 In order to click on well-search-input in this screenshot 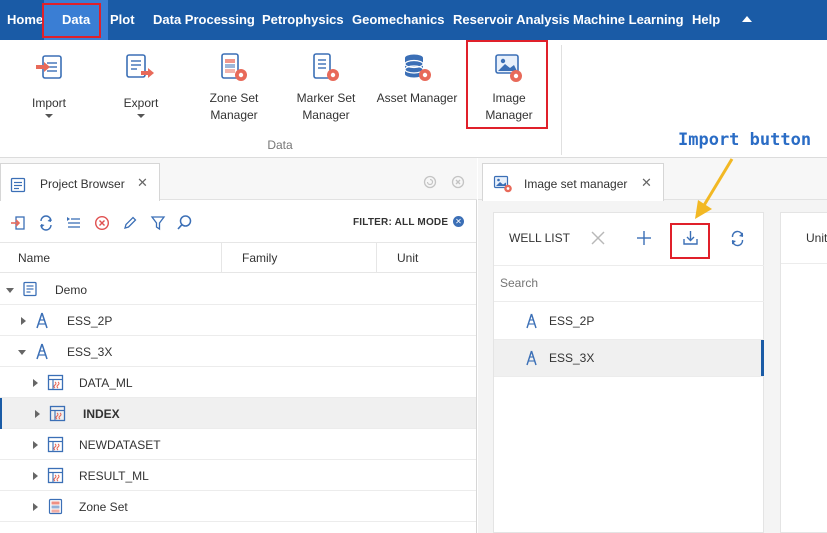, I will do `click(625, 283)`.